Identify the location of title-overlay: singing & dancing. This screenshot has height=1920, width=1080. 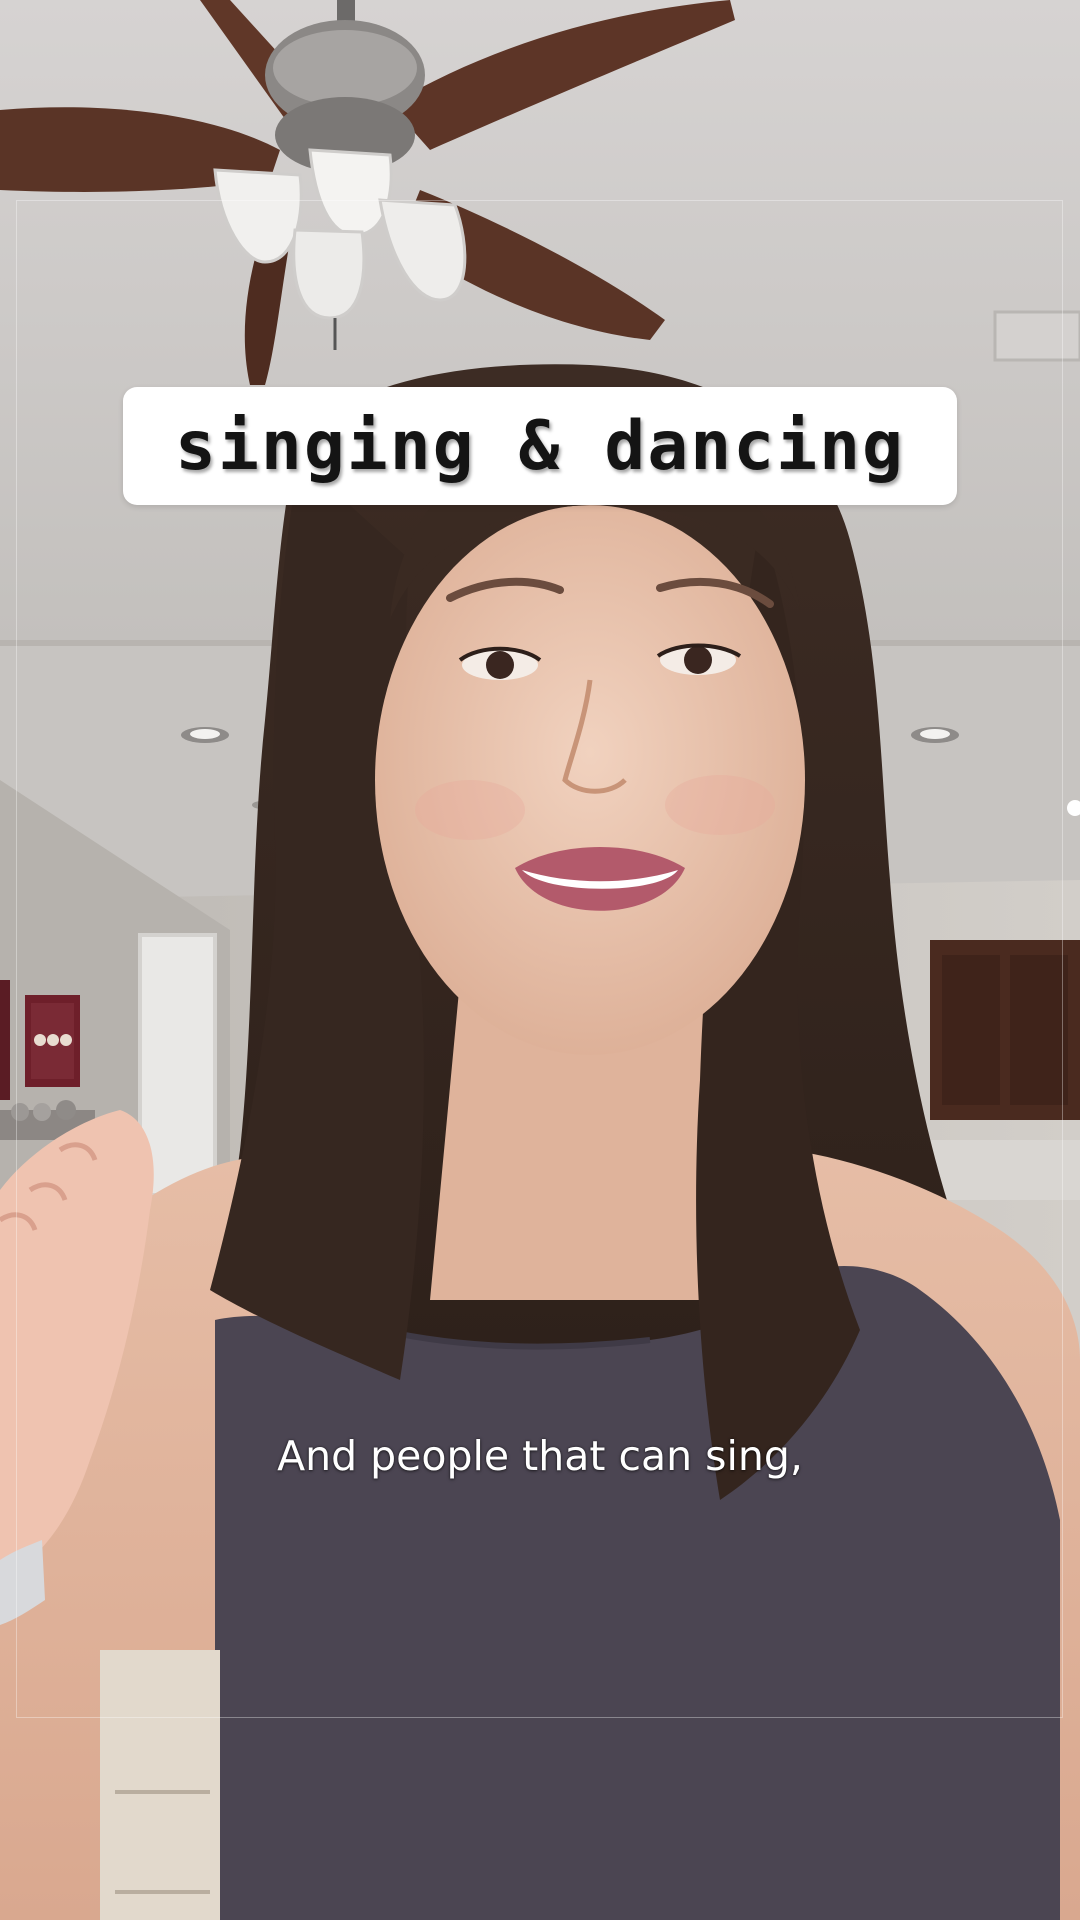
(540, 446).